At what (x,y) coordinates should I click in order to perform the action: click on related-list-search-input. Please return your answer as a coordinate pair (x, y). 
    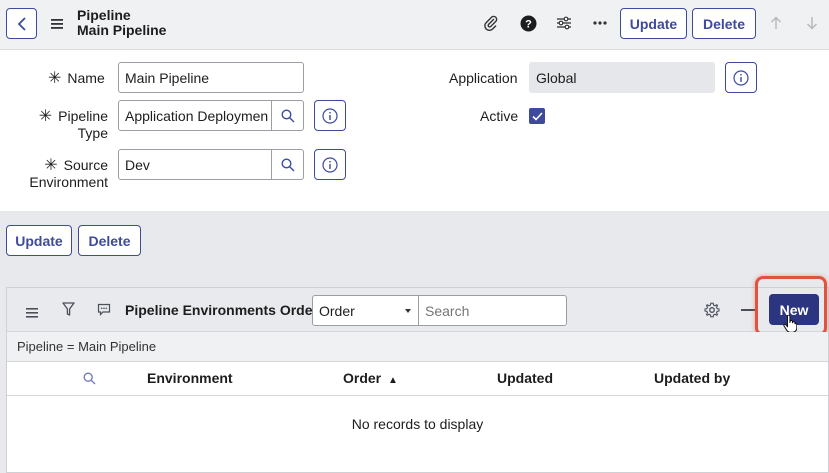
    Looking at the image, I should click on (492, 310).